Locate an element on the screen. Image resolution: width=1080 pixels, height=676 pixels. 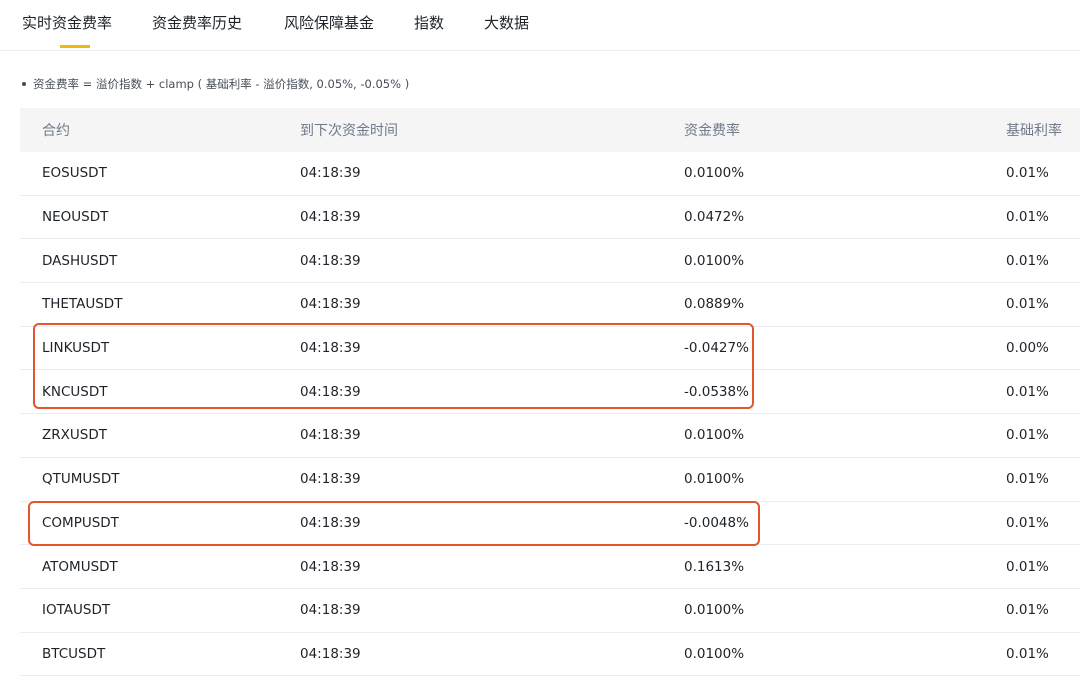
header-next-funding-time: 到下次资金时间 is located at coordinates (349, 130).